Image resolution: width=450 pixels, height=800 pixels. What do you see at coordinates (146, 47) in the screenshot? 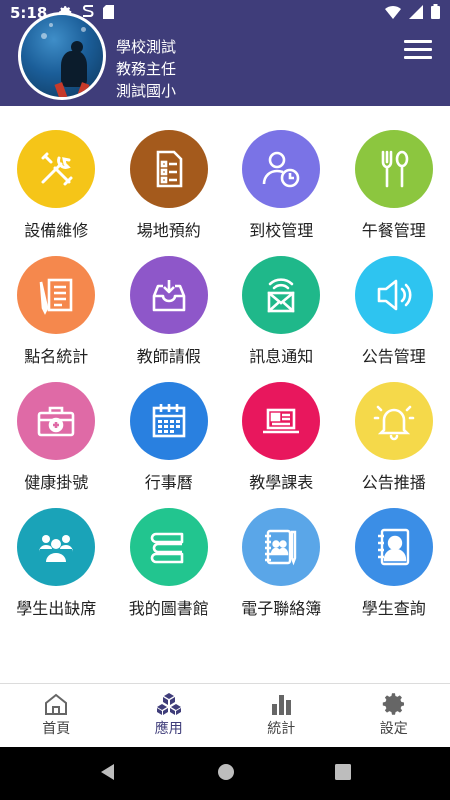
I see `school-name: 學校測試` at bounding box center [146, 47].